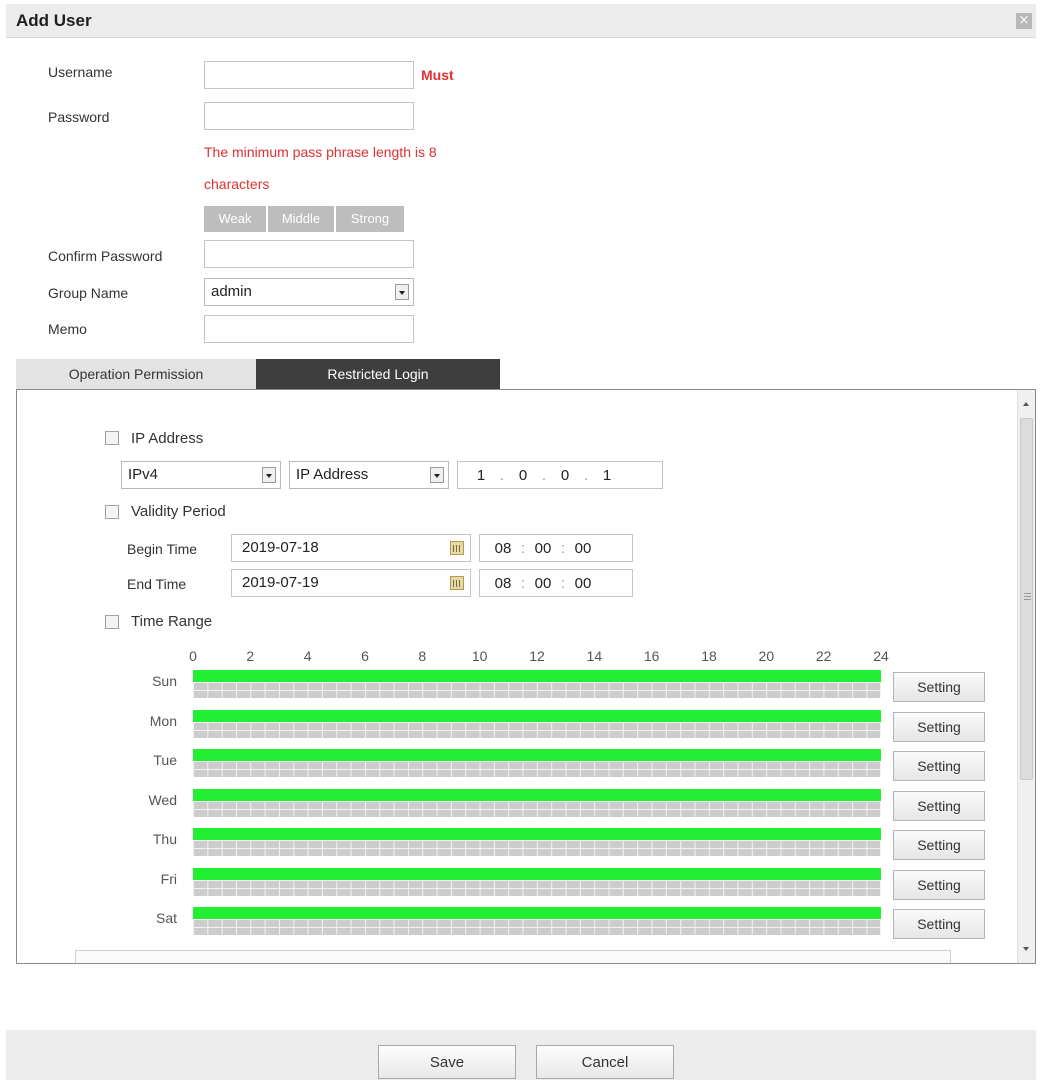 The width and height of the screenshot is (1042, 1084). Describe the element at coordinates (365, 656) in the screenshot. I see `hour-tick-label: 6` at that location.